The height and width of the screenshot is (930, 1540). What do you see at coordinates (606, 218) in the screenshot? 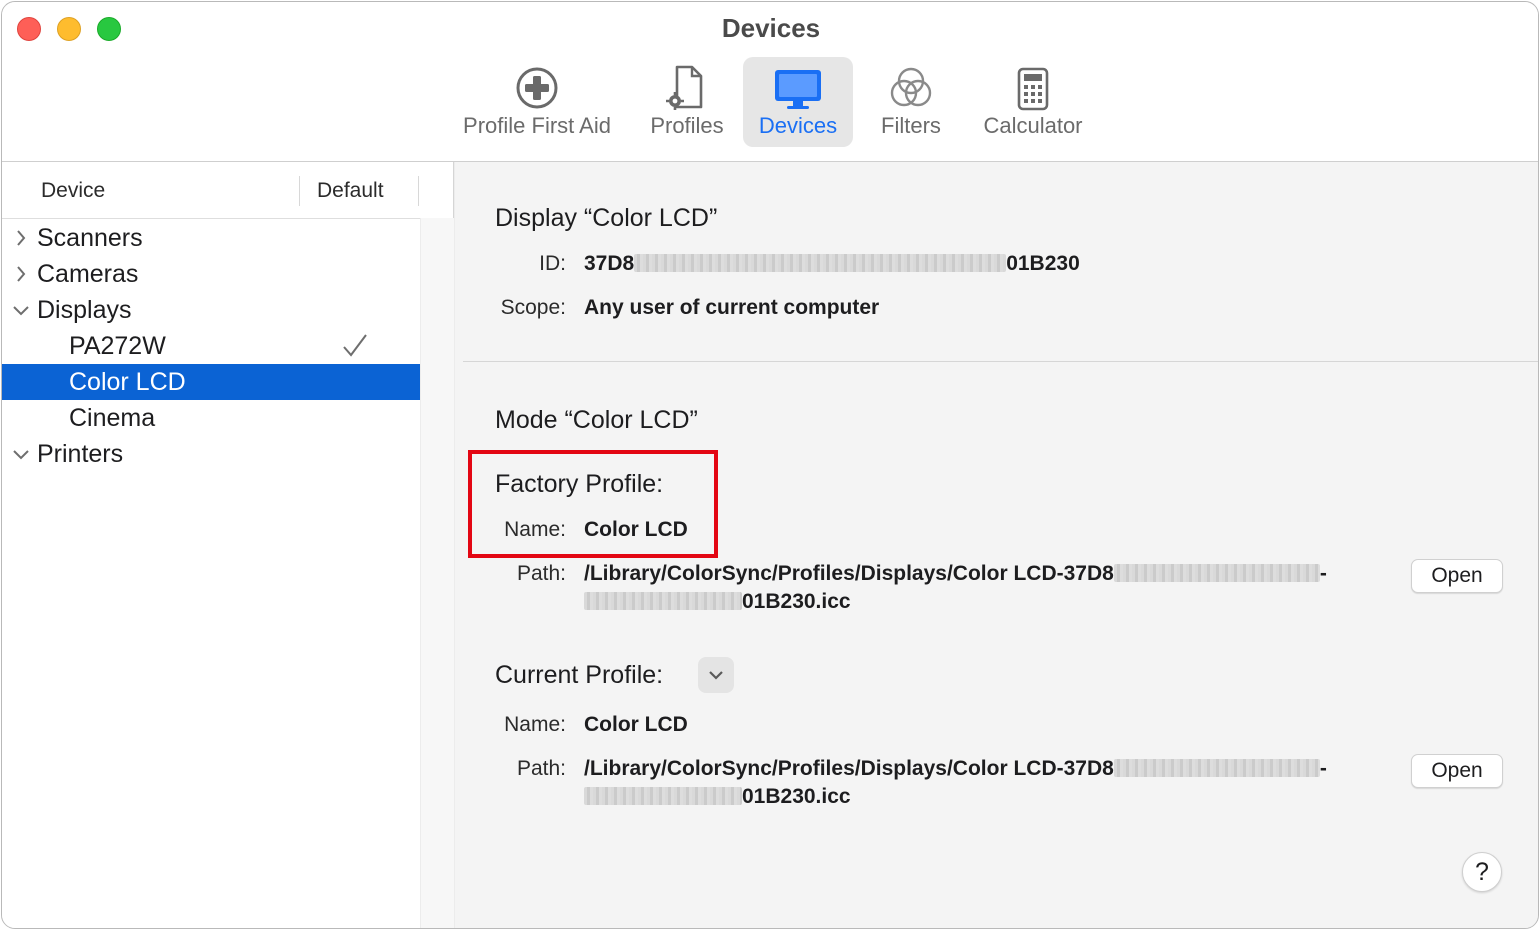
I see `display-heading: Display “Color LCD”` at bounding box center [606, 218].